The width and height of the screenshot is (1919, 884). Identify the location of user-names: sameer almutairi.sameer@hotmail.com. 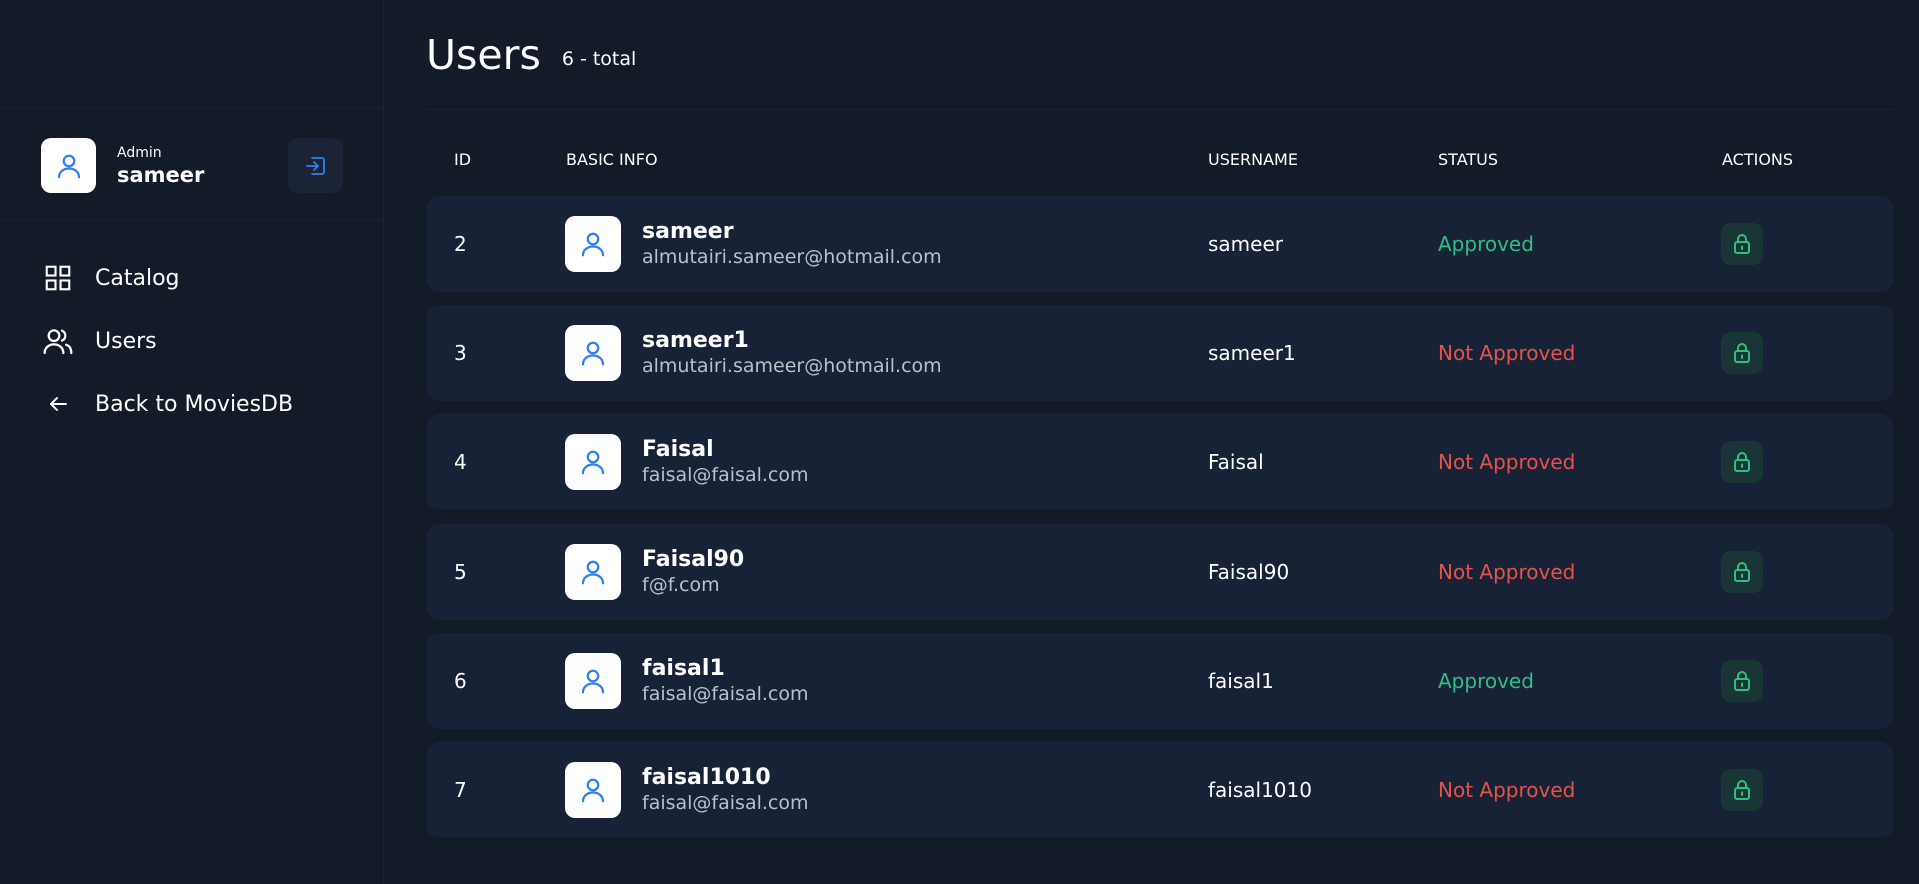
(792, 244).